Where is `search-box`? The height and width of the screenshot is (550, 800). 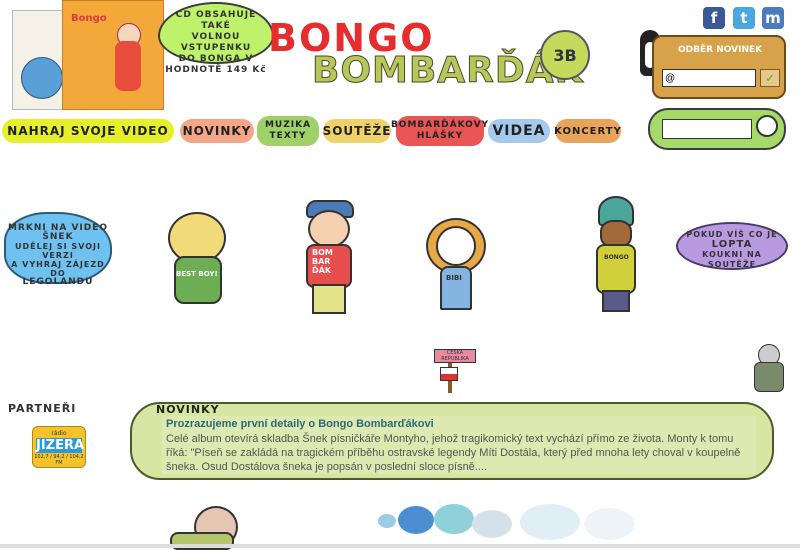
search-box is located at coordinates (717, 129).